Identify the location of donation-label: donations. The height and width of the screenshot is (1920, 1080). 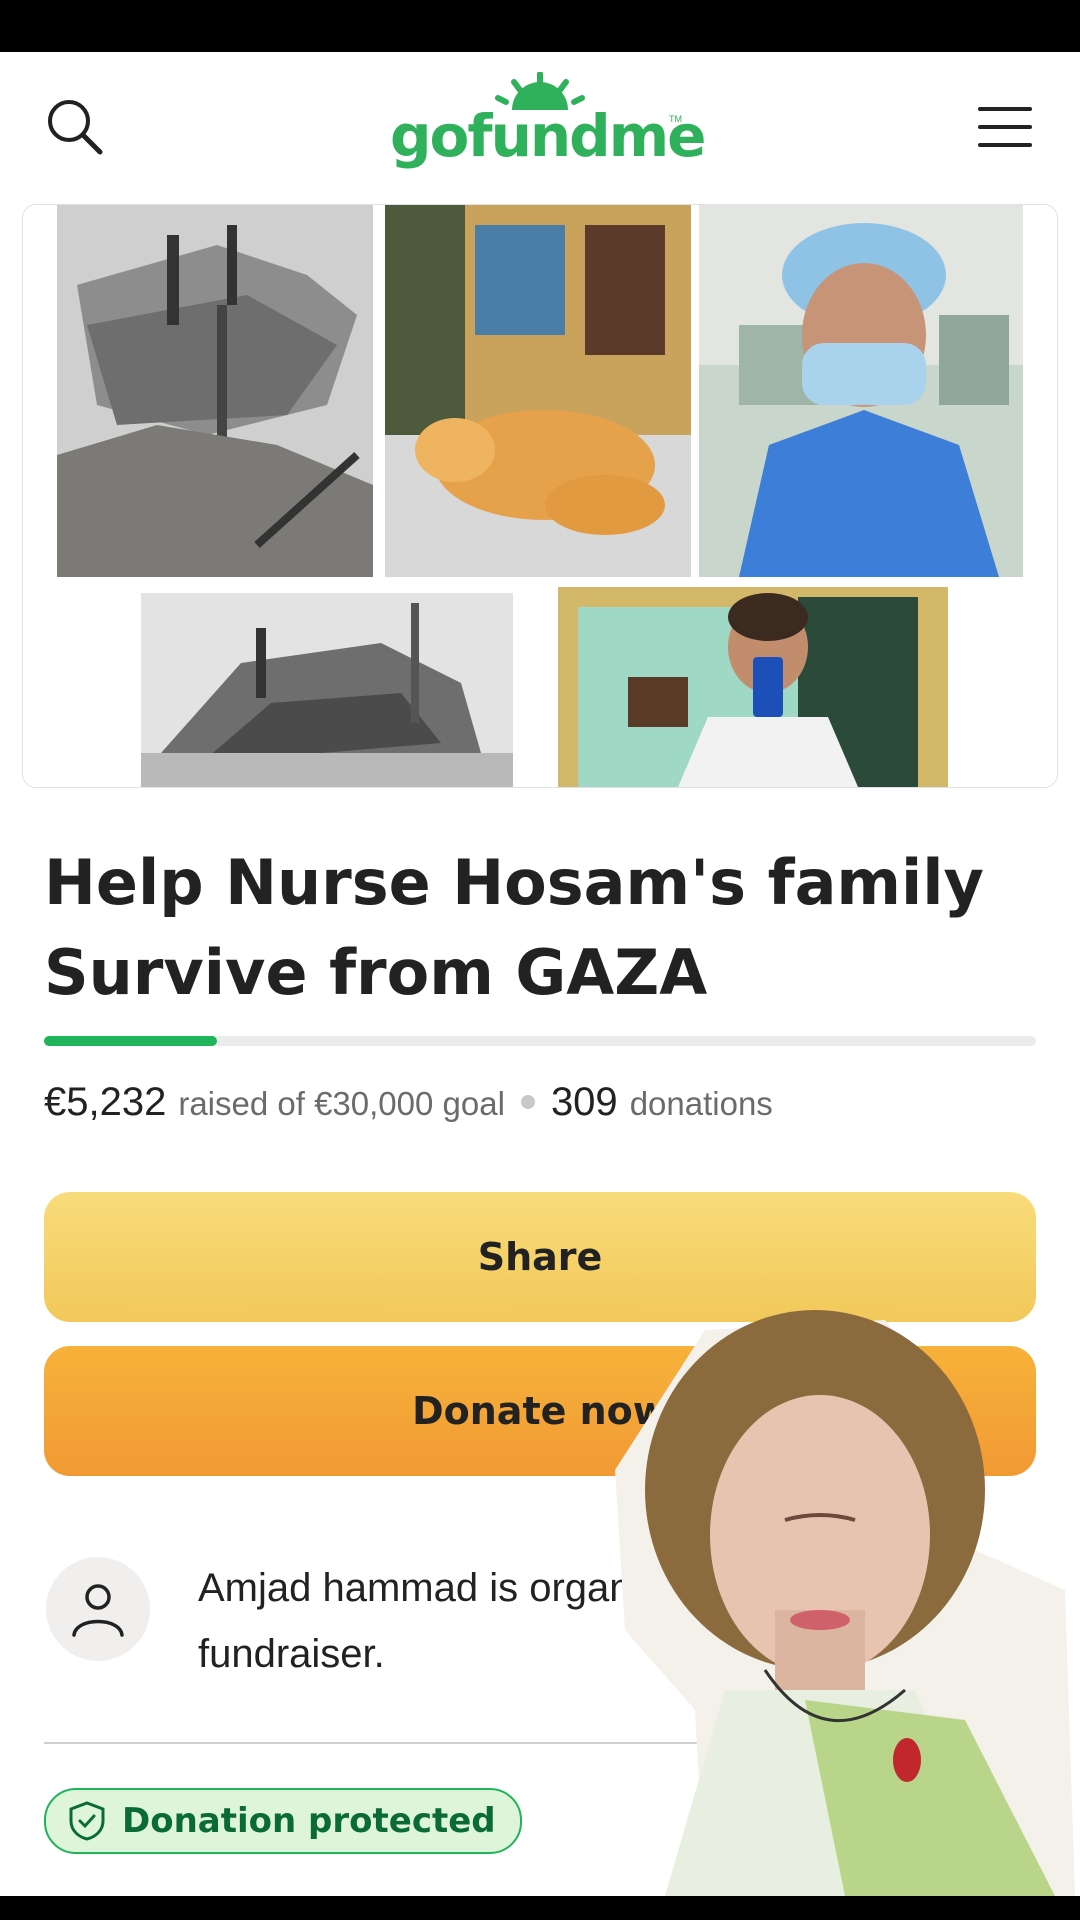
(701, 1103).